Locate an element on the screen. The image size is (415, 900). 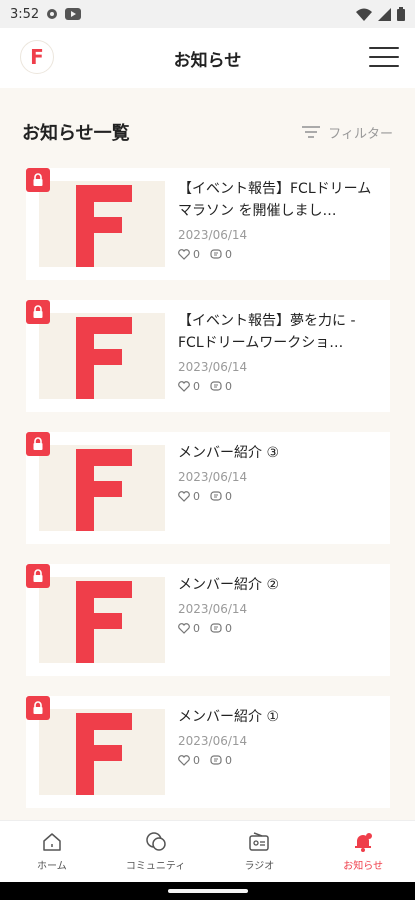
filter-label: フィルター is located at coordinates (360, 134).